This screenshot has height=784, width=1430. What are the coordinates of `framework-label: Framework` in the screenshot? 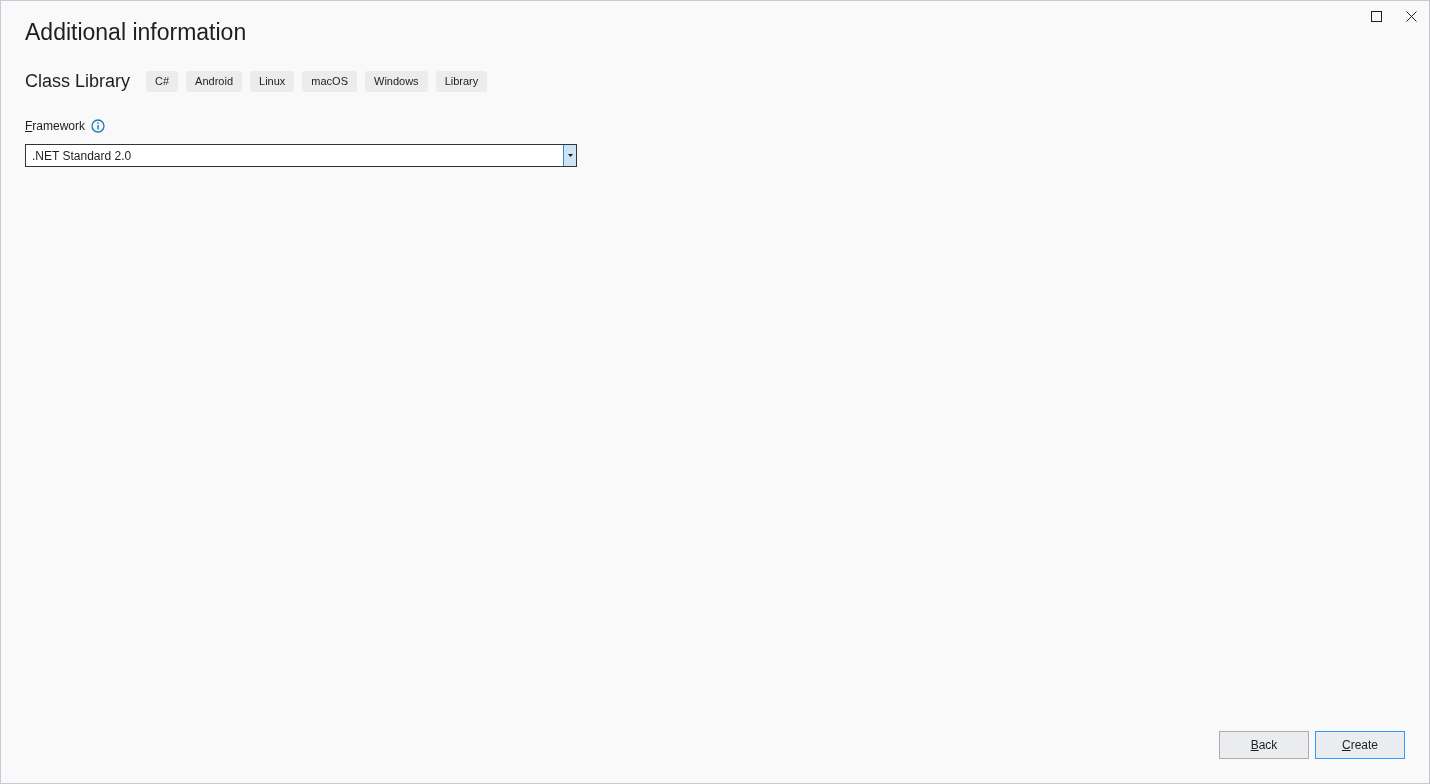 It's located at (55, 126).